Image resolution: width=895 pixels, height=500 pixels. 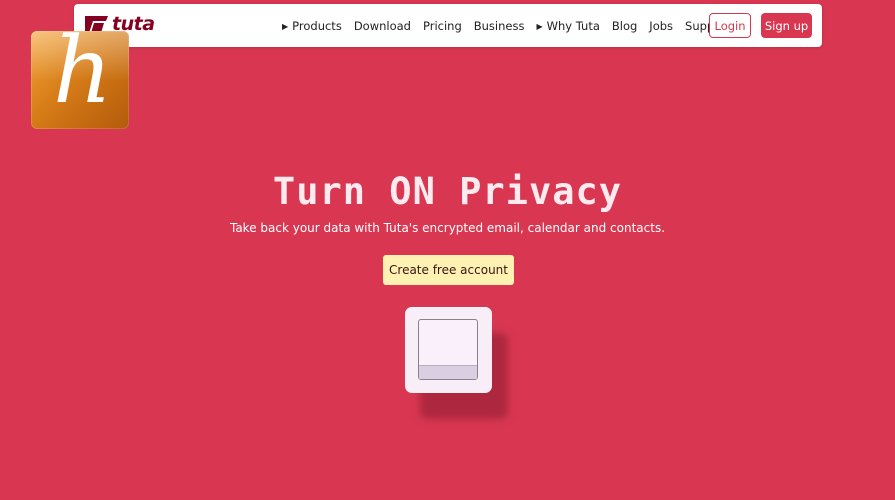 What do you see at coordinates (499, 26) in the screenshot?
I see `nav-link-business: Business` at bounding box center [499, 26].